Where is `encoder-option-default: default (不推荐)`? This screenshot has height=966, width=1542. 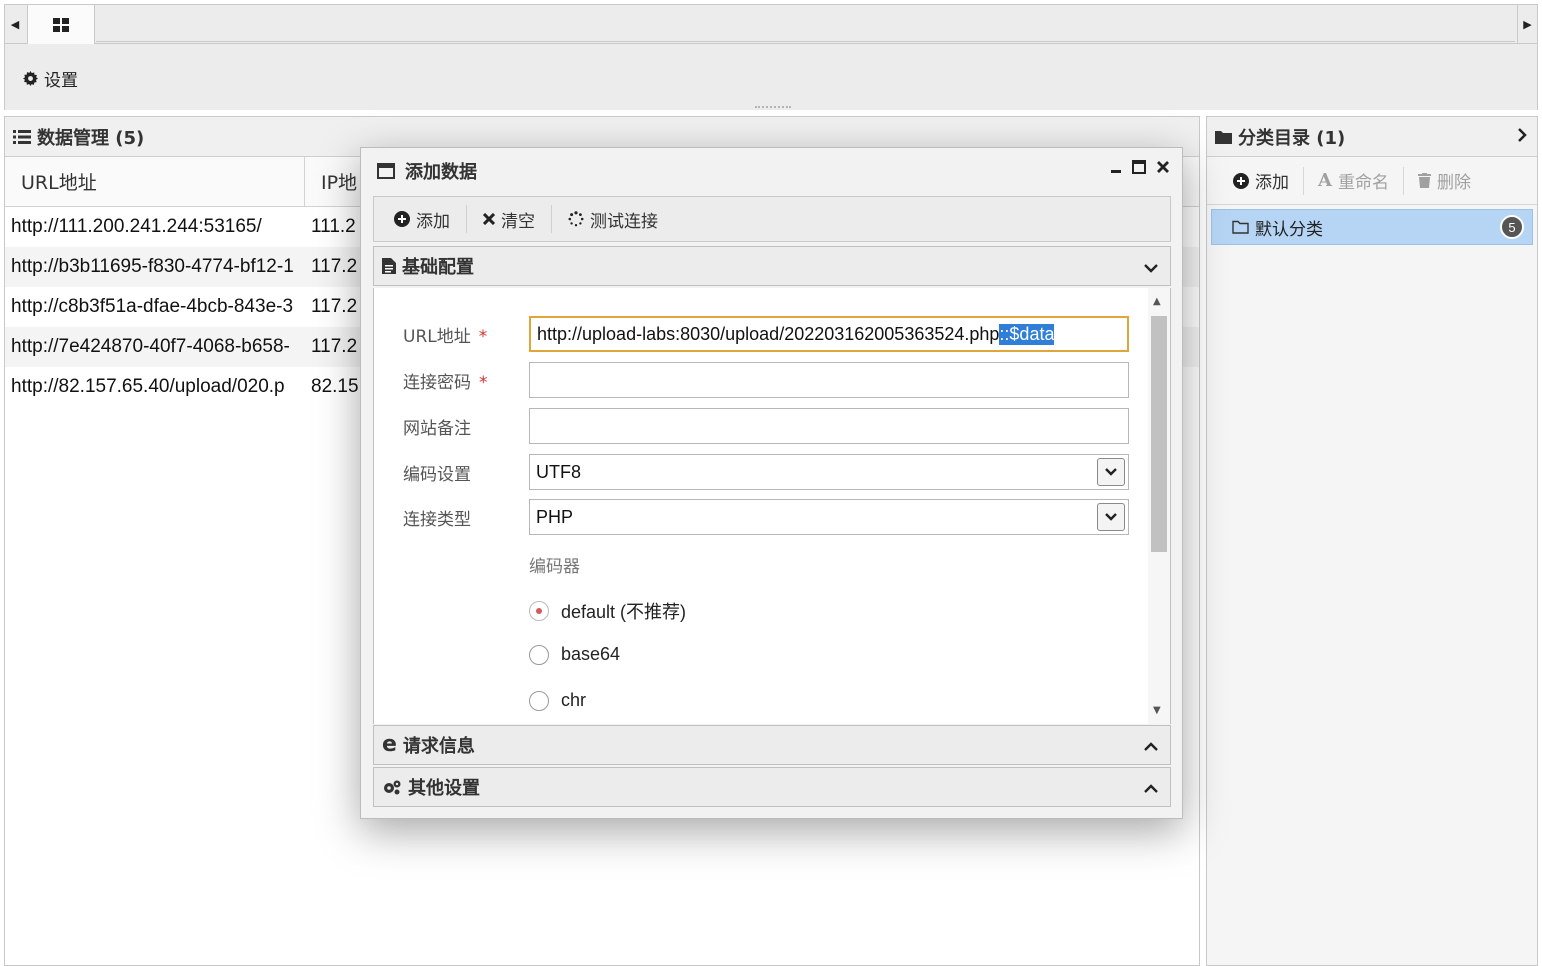 encoder-option-default: default (不推荐) is located at coordinates (607, 611).